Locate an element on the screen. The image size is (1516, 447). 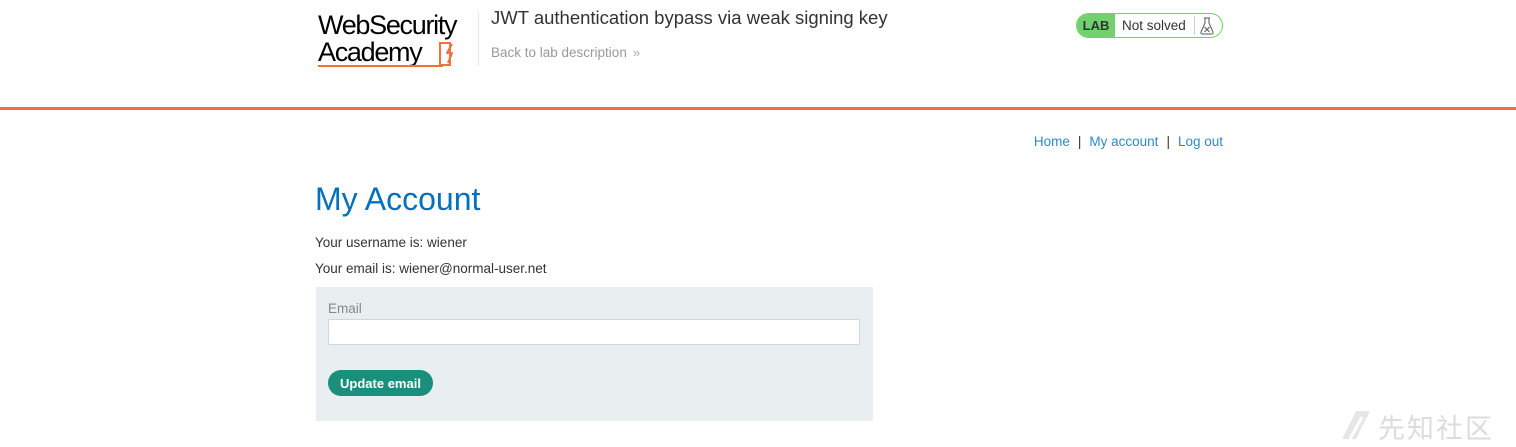
top-nav: Home | My account | Log out is located at coordinates (1128, 141).